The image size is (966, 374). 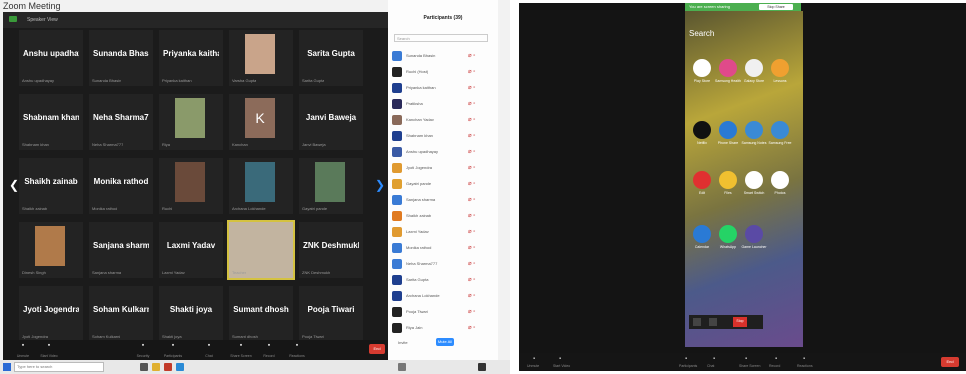 What do you see at coordinates (950, 362) in the screenshot?
I see `end-meeting-button-right: End` at bounding box center [950, 362].